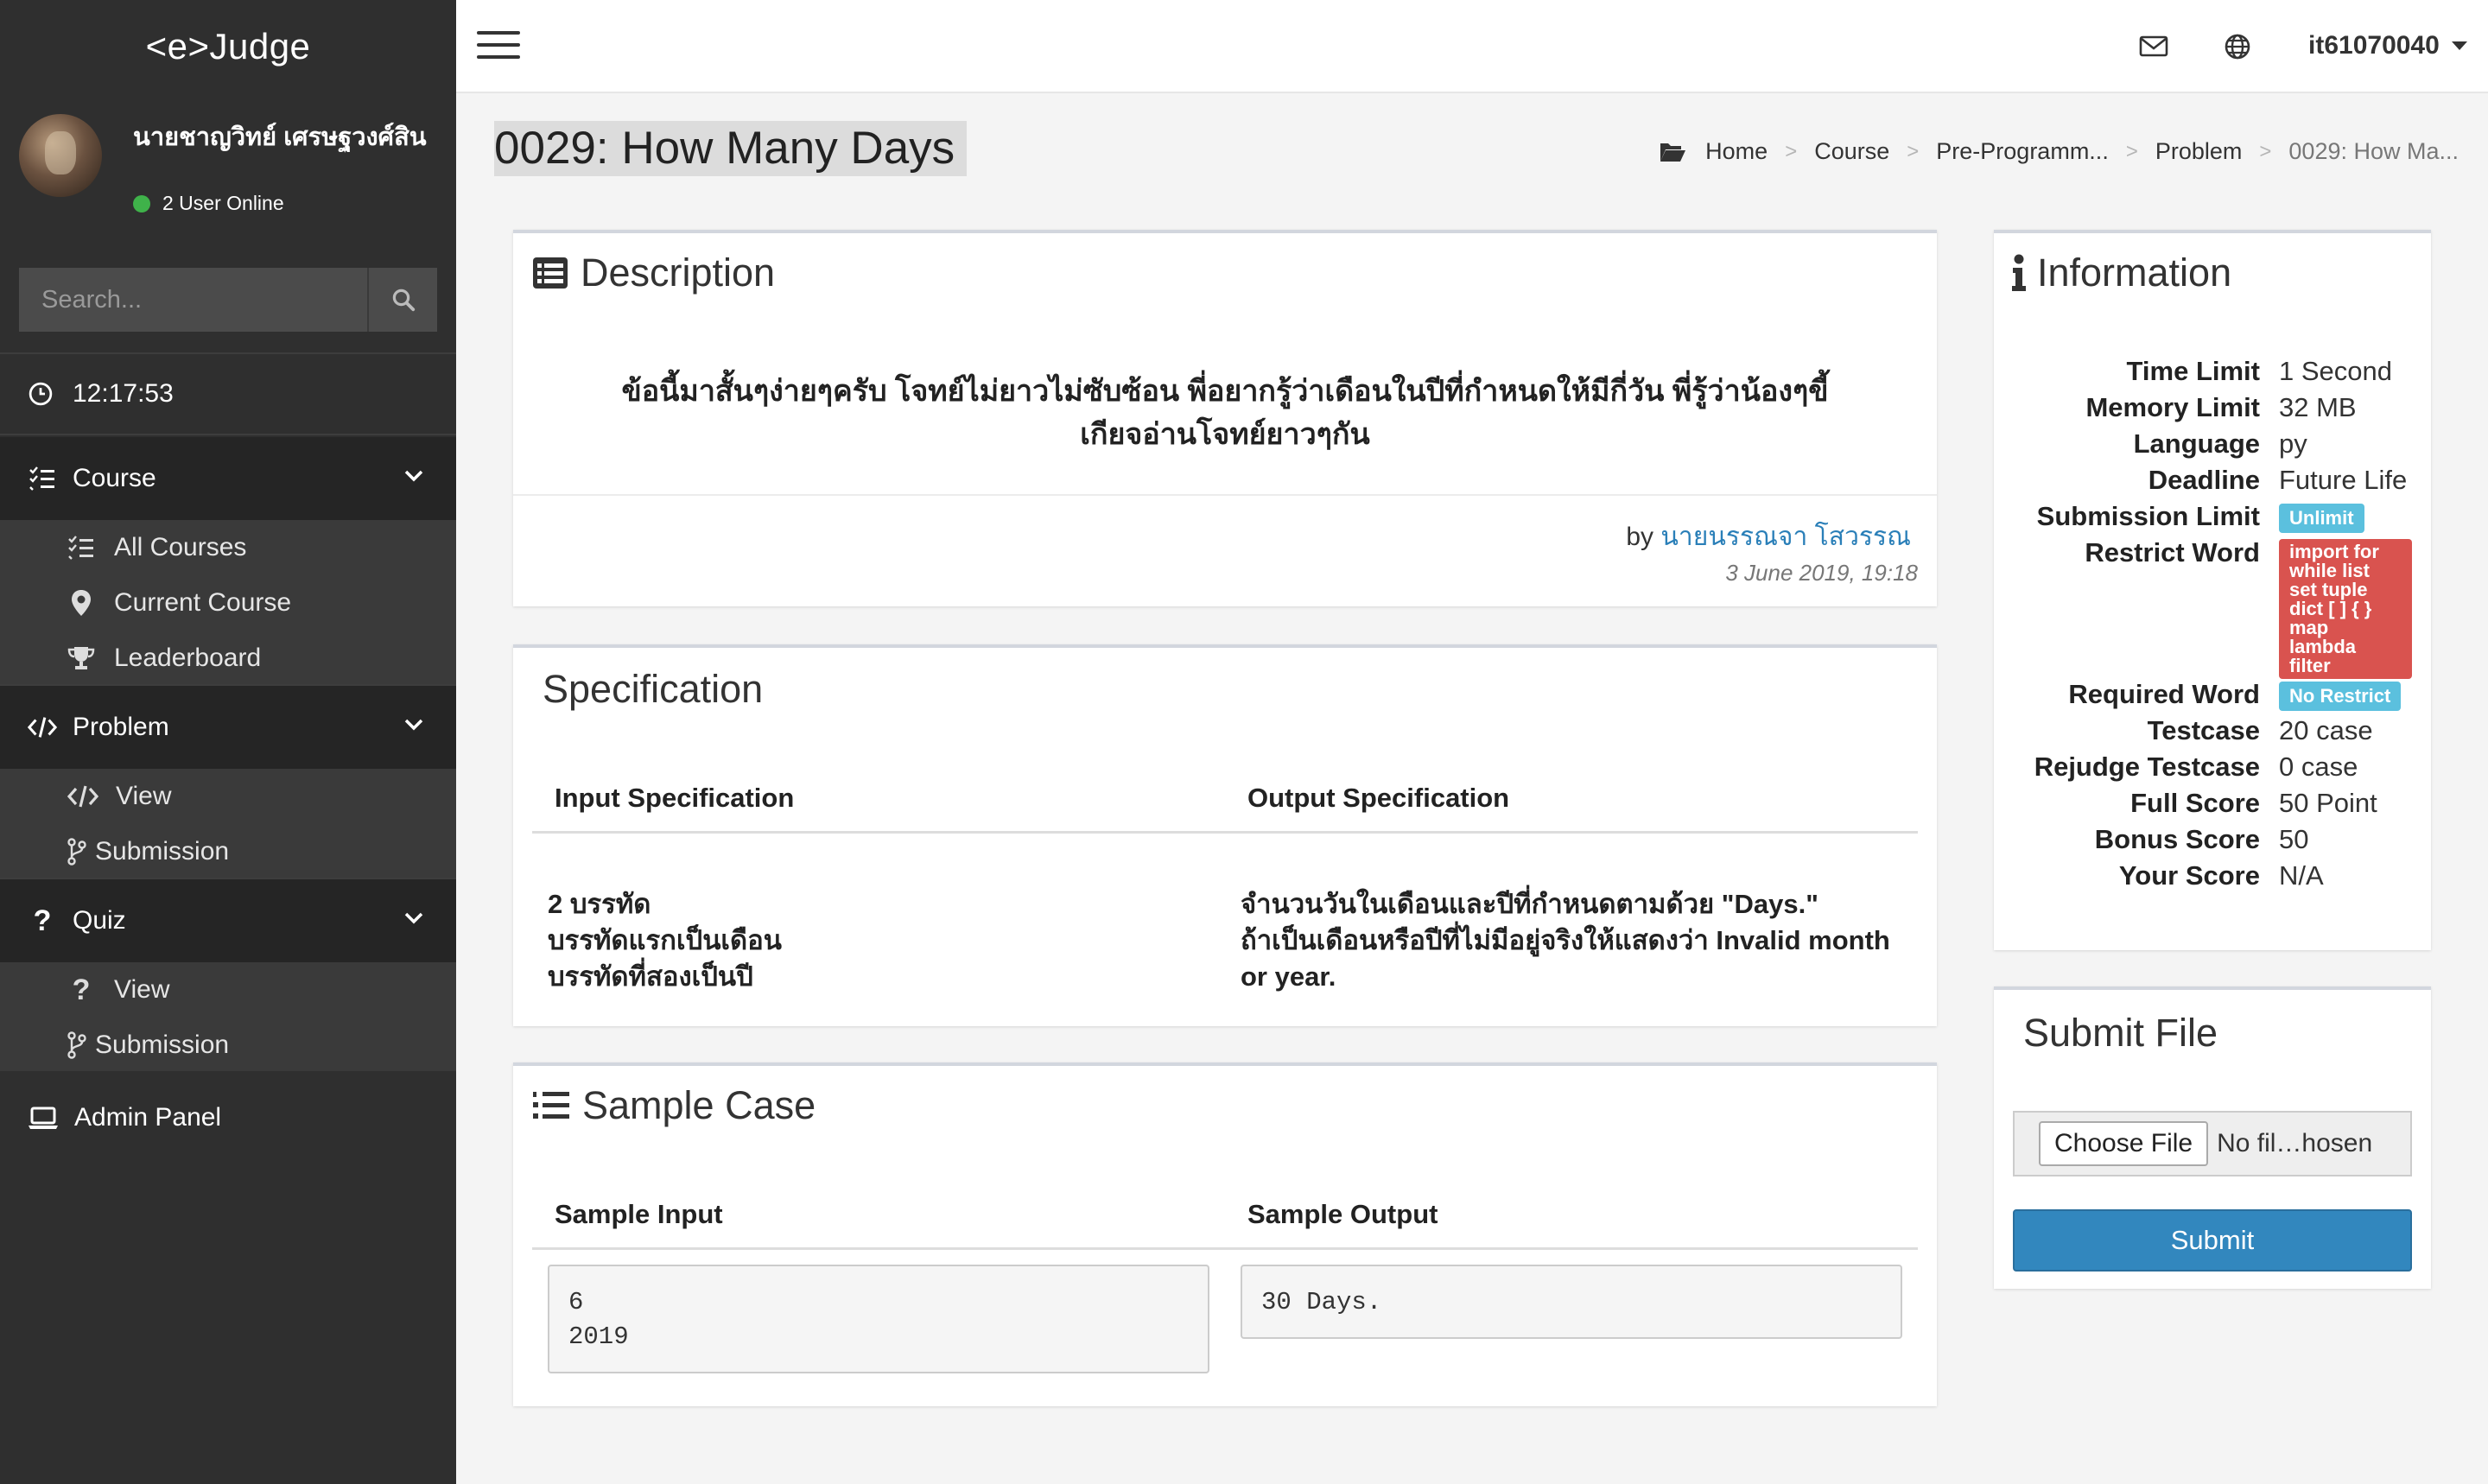 The height and width of the screenshot is (1484, 2488). I want to click on brand-logo: <e>Judge, so click(228, 46).